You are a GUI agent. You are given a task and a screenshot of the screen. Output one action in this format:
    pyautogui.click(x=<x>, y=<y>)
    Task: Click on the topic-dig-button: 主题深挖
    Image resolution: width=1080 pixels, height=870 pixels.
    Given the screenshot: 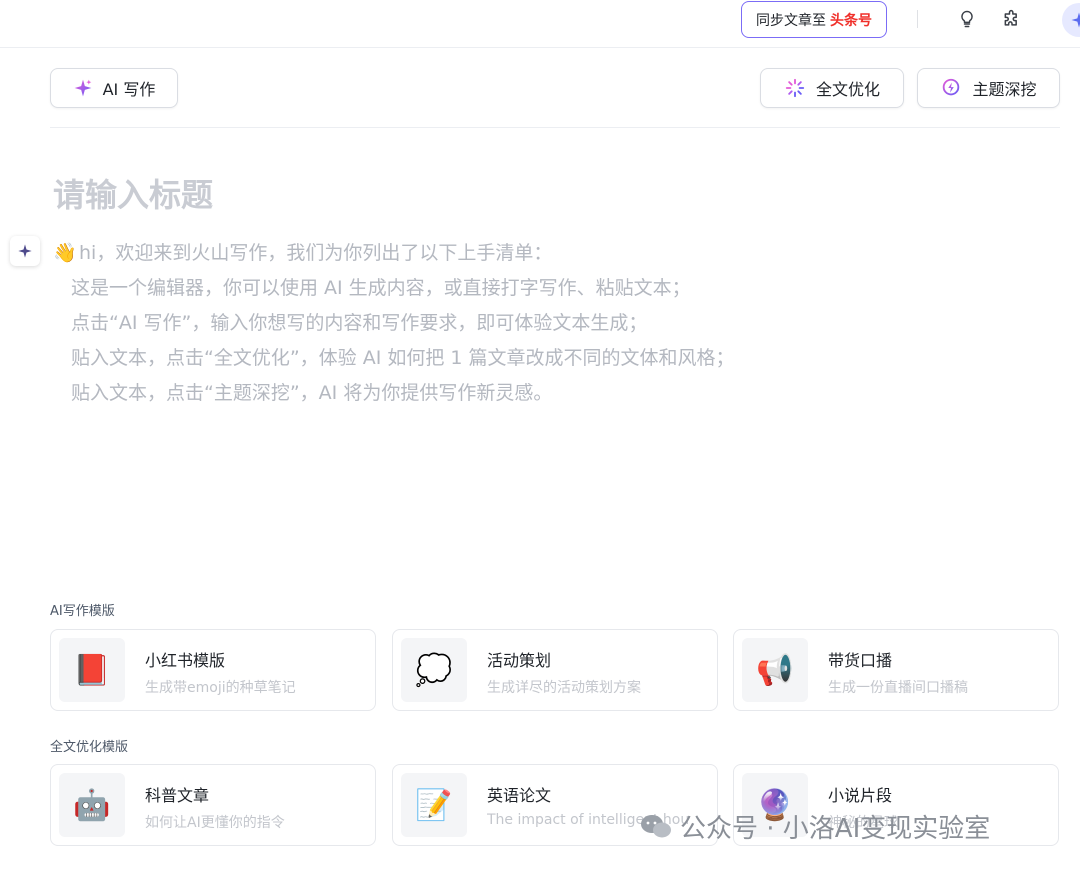 What is the action you would take?
    pyautogui.click(x=988, y=88)
    